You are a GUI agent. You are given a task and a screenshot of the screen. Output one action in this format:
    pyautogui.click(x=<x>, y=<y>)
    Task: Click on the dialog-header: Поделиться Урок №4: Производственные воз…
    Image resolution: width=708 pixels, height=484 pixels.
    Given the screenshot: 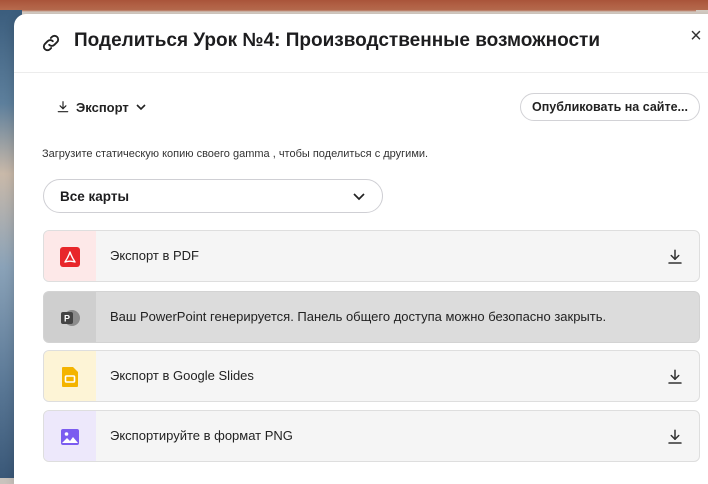 What is the action you would take?
    pyautogui.click(x=361, y=43)
    